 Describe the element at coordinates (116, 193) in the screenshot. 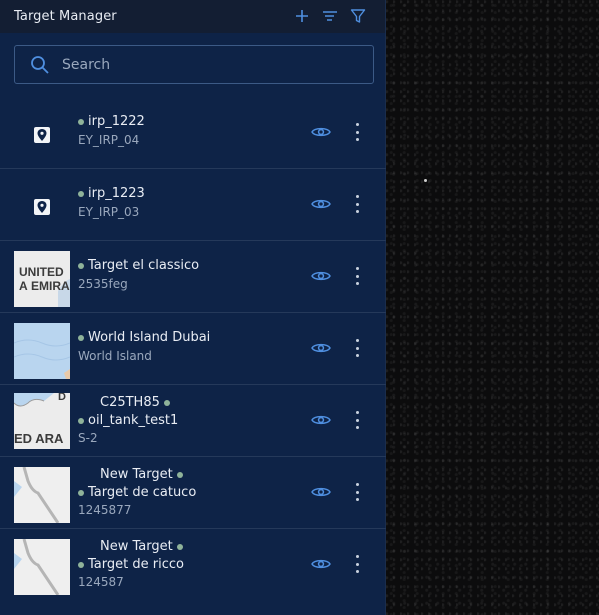

I see `target-name: irp_1223` at that location.